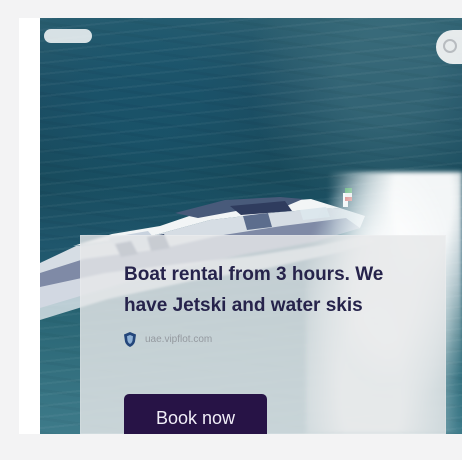 Image resolution: width=462 pixels, height=460 pixels. Describe the element at coordinates (195, 414) in the screenshot. I see `book-now-button: Book now` at that location.